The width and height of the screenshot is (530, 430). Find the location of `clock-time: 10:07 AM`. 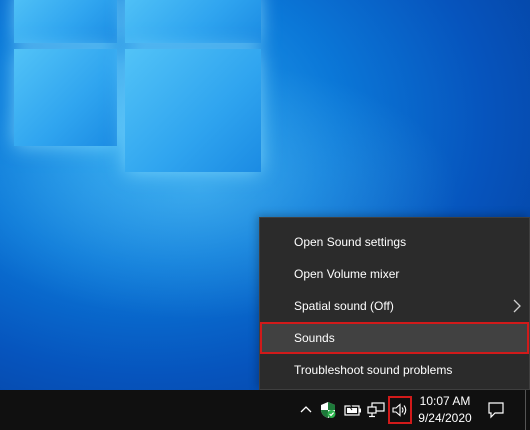

clock-time: 10:07 AM is located at coordinates (445, 401).